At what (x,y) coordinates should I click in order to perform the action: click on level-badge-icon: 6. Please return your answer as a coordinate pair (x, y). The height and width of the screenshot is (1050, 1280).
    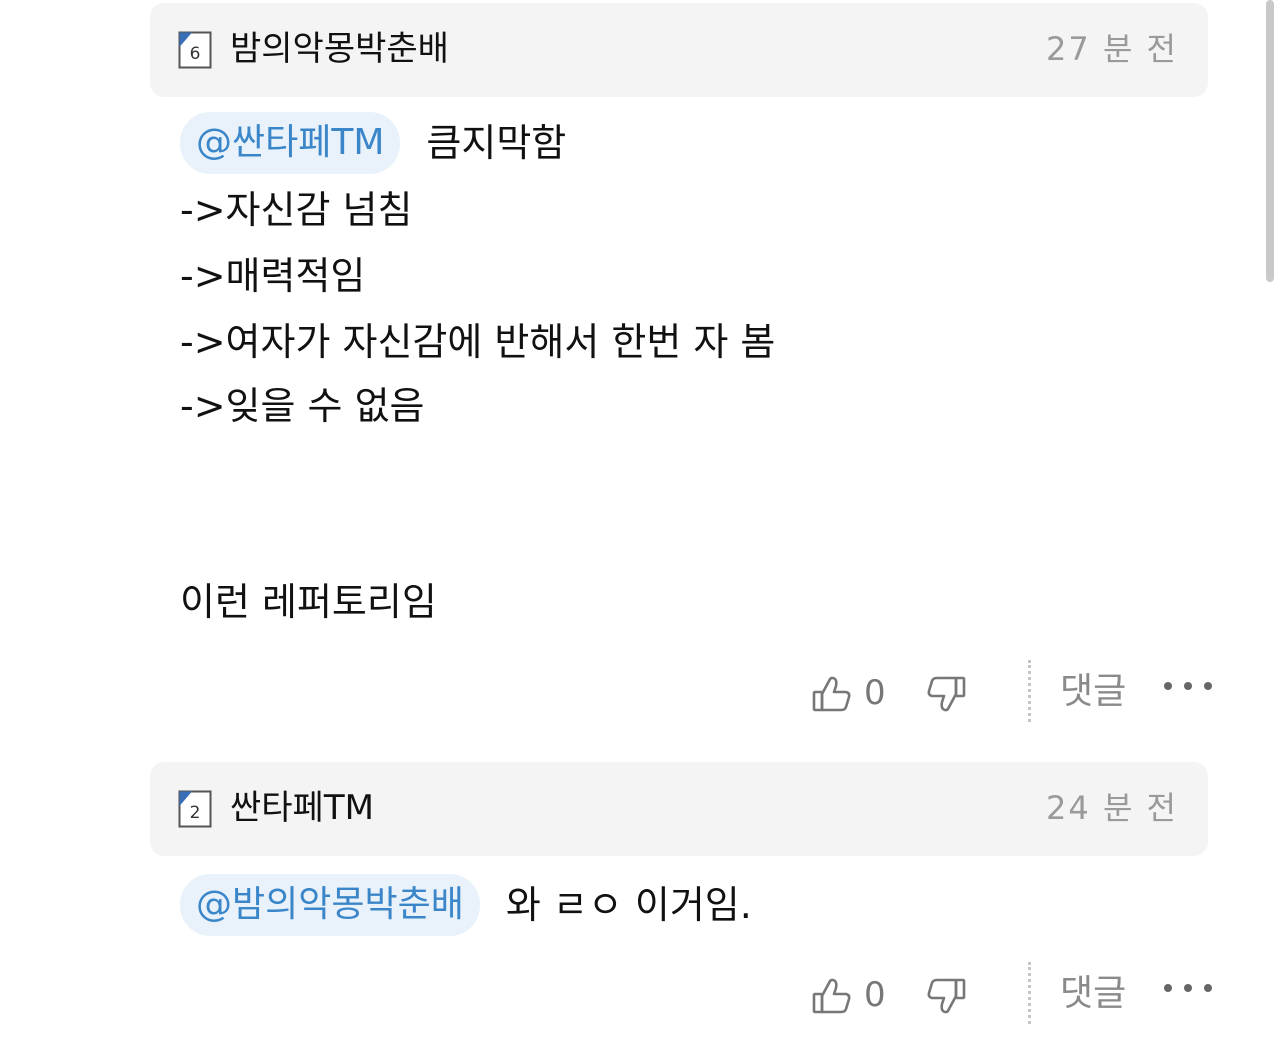
    Looking at the image, I should click on (195, 50).